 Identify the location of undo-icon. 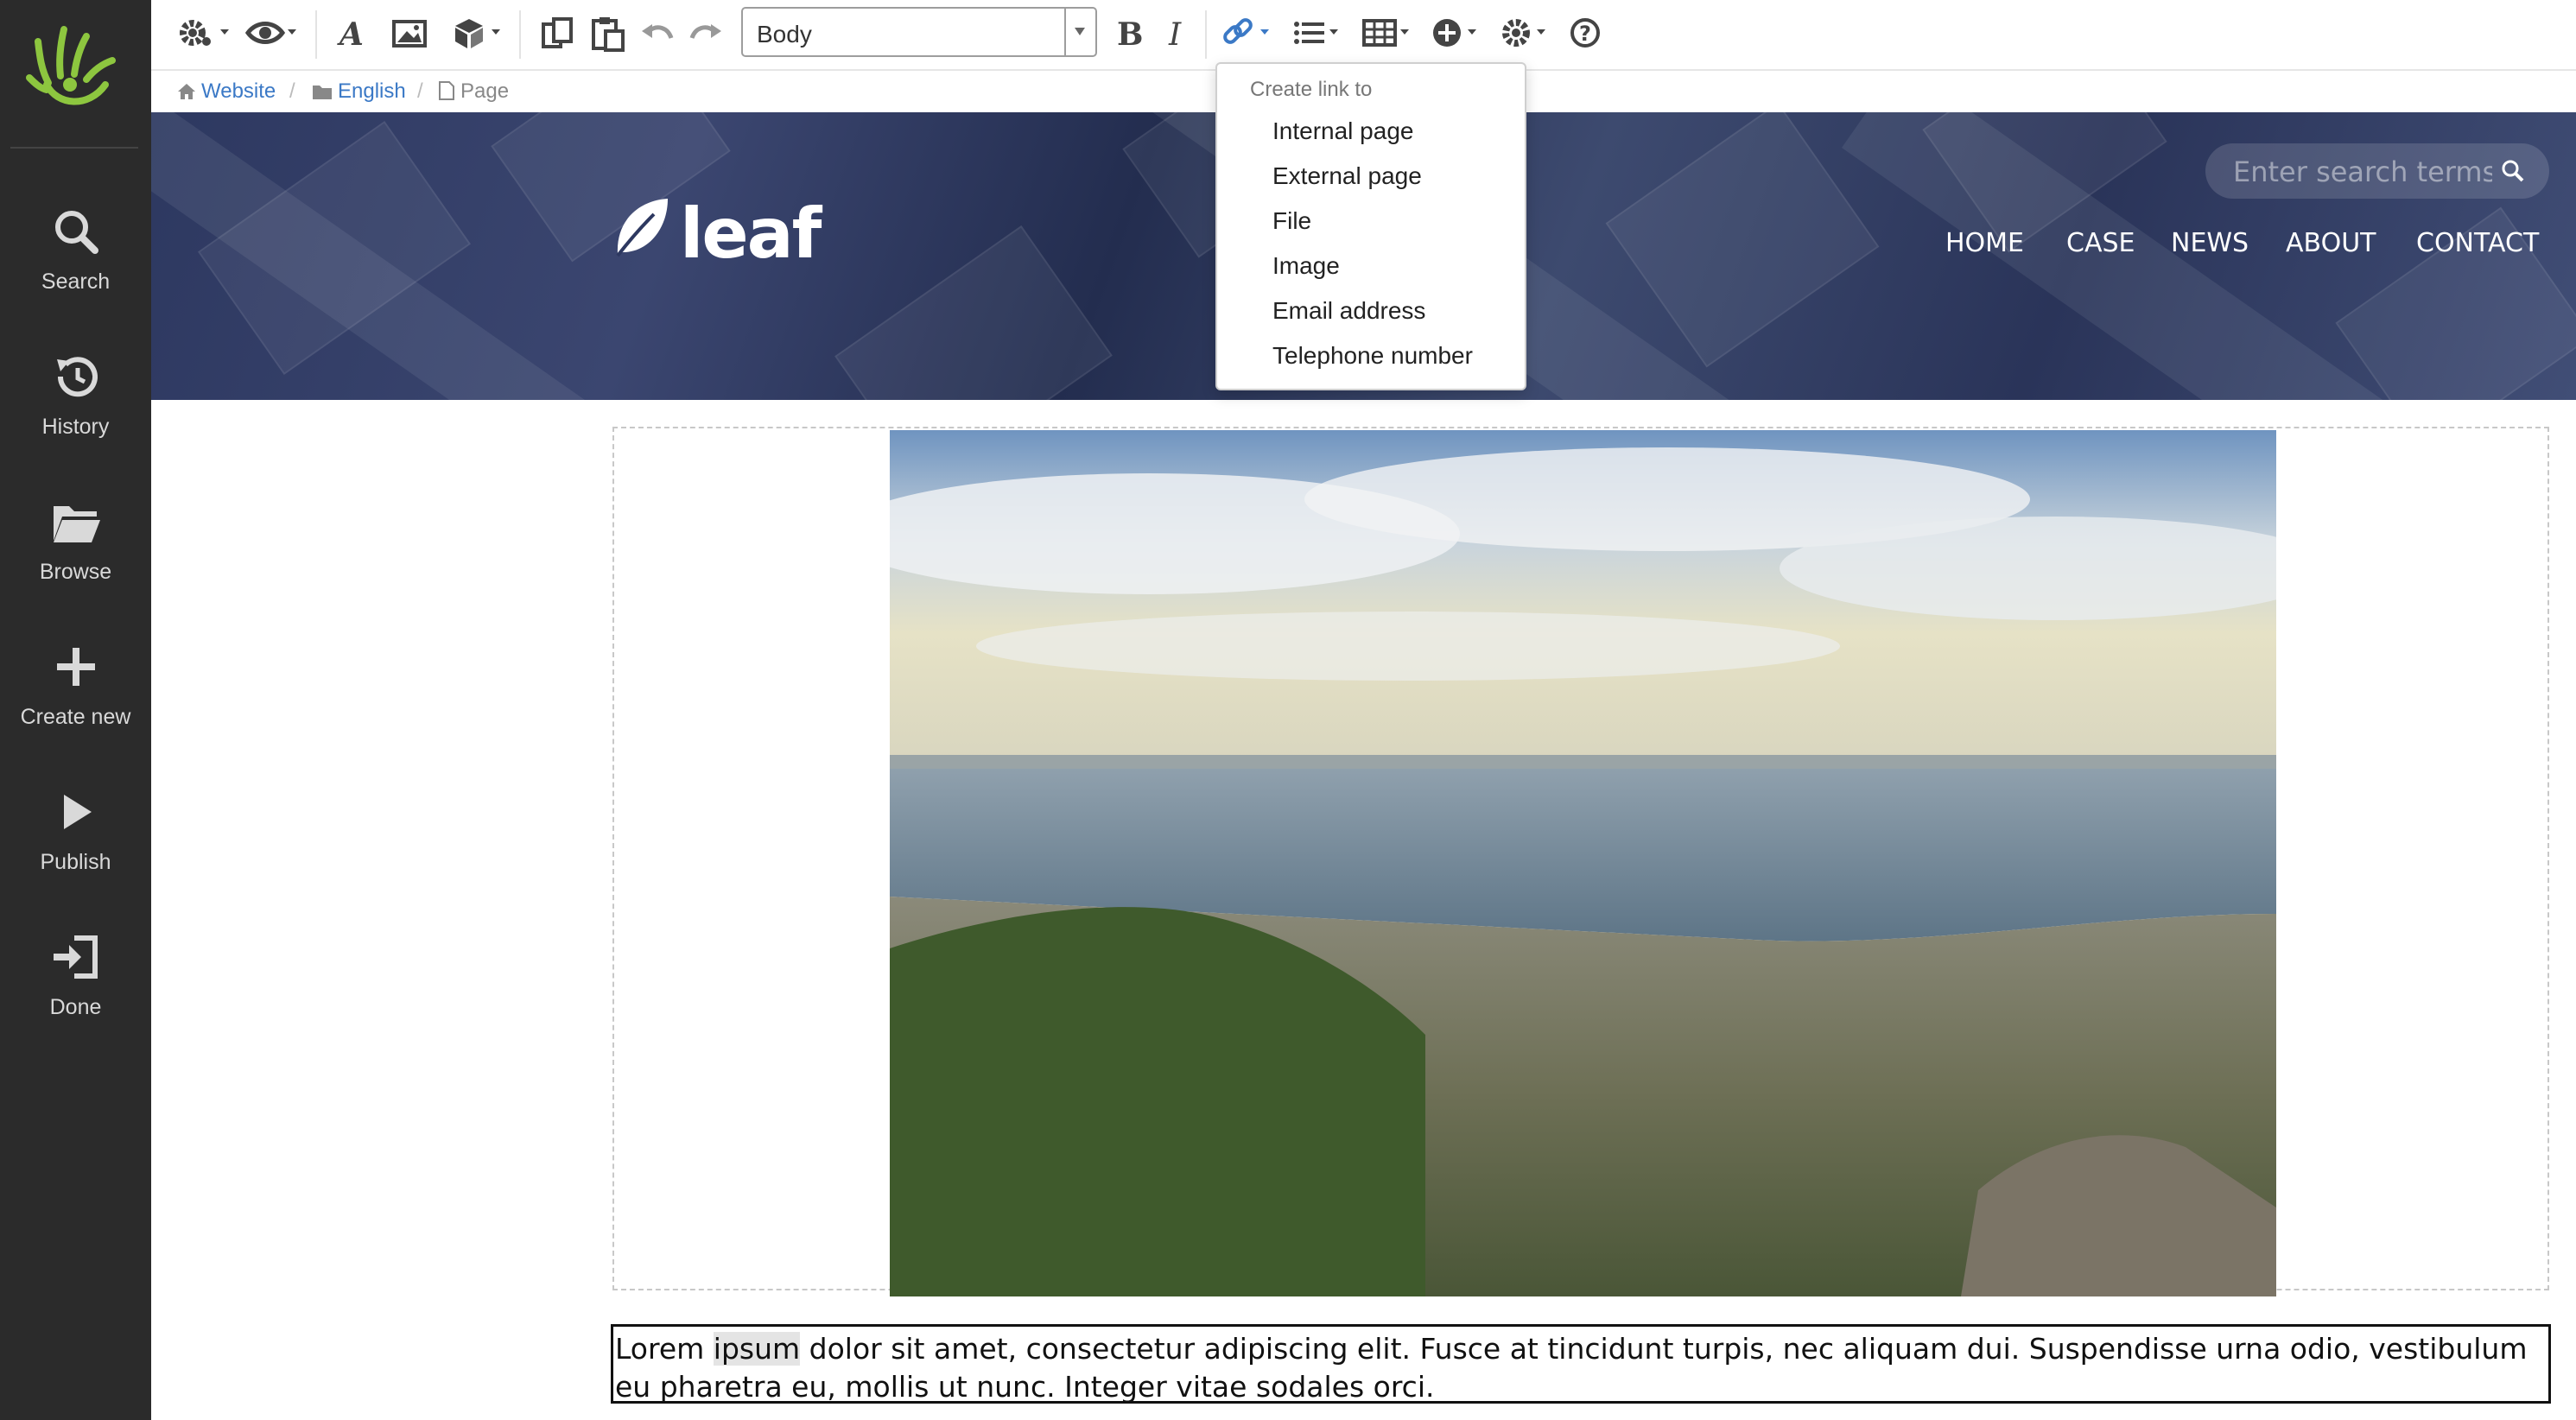
(658, 32).